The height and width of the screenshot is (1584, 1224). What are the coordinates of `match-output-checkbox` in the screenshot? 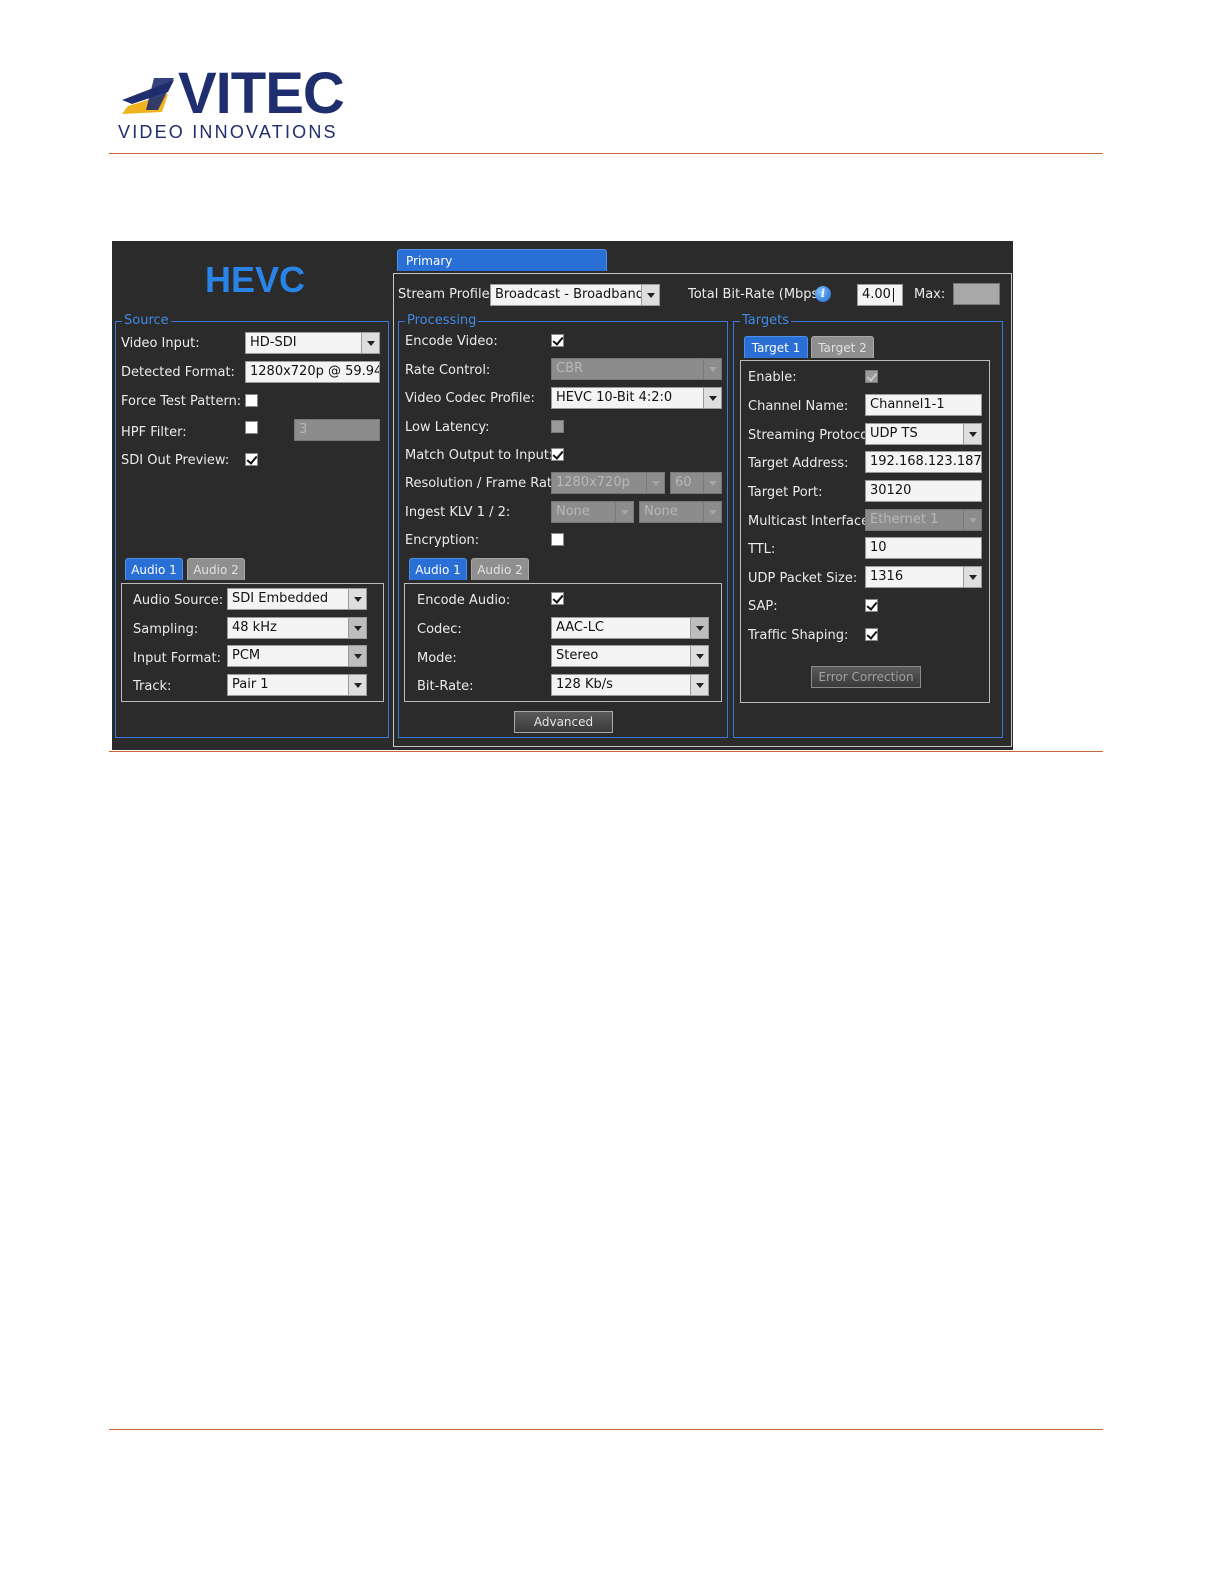 It's located at (557, 454).